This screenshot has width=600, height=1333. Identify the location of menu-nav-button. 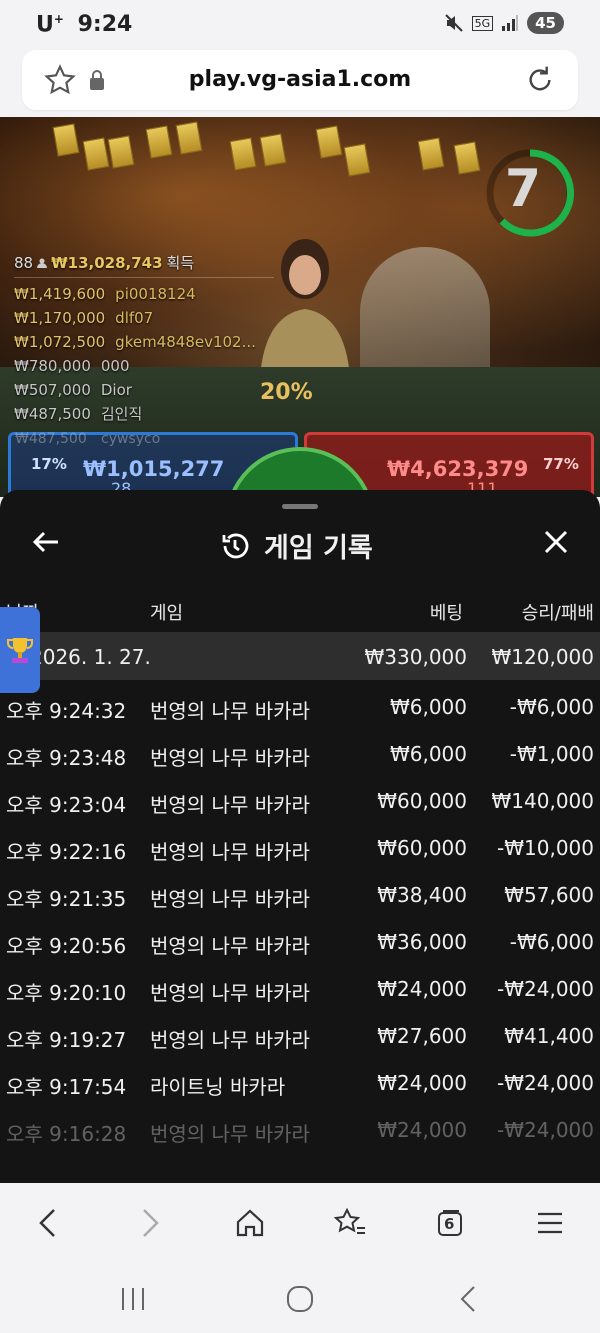
(550, 1223).